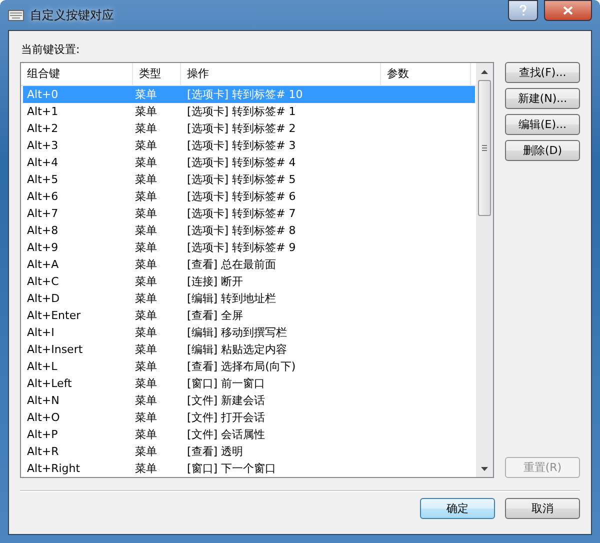 This screenshot has width=600, height=543. Describe the element at coordinates (43, 146) in the screenshot. I see `table-cell-text: Alt+3` at that location.